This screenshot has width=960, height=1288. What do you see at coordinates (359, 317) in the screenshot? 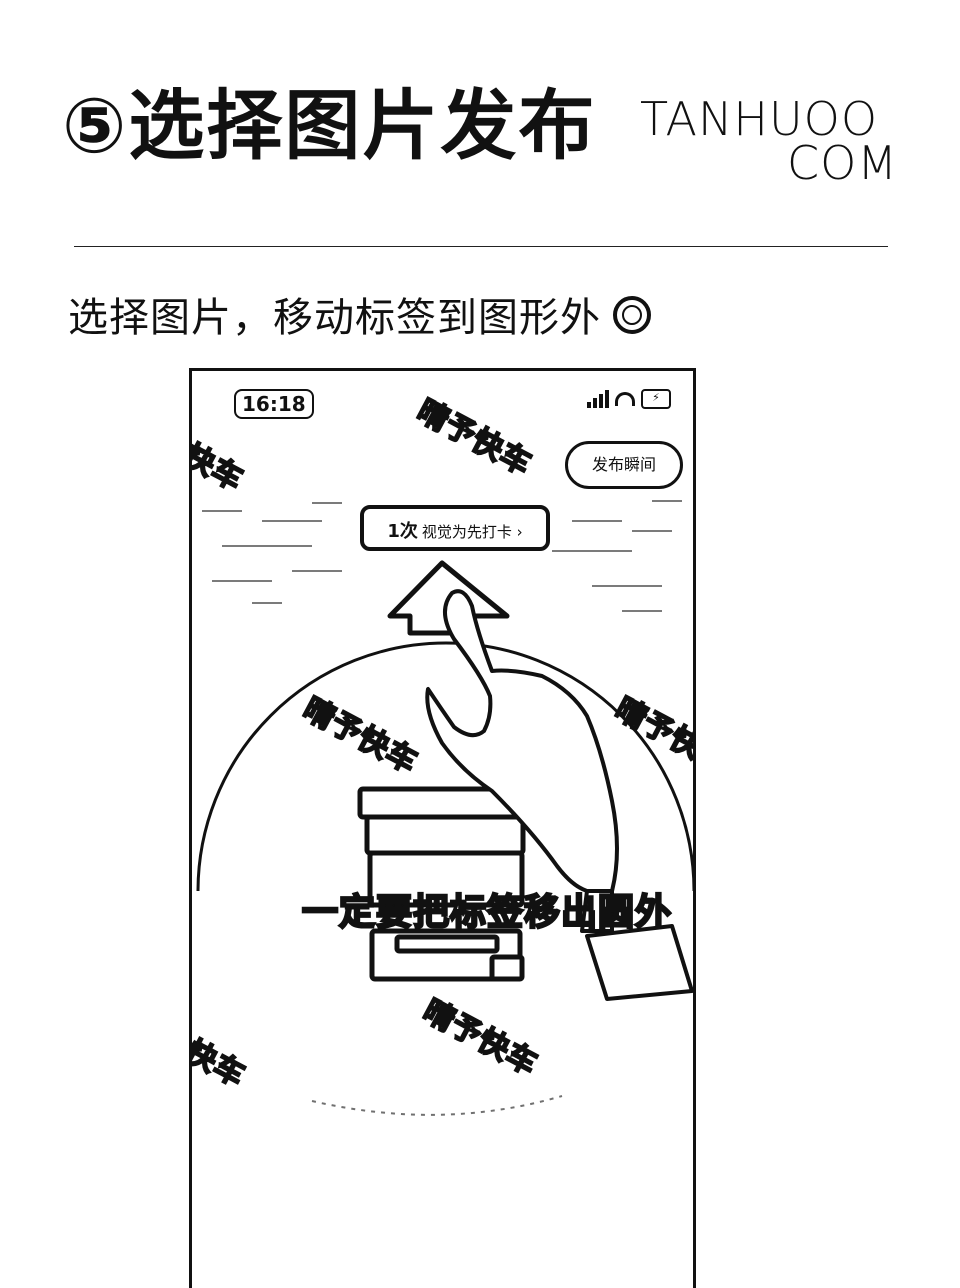
I see `instruction-subtitle: 选择图片，移动标签到图形外` at bounding box center [359, 317].